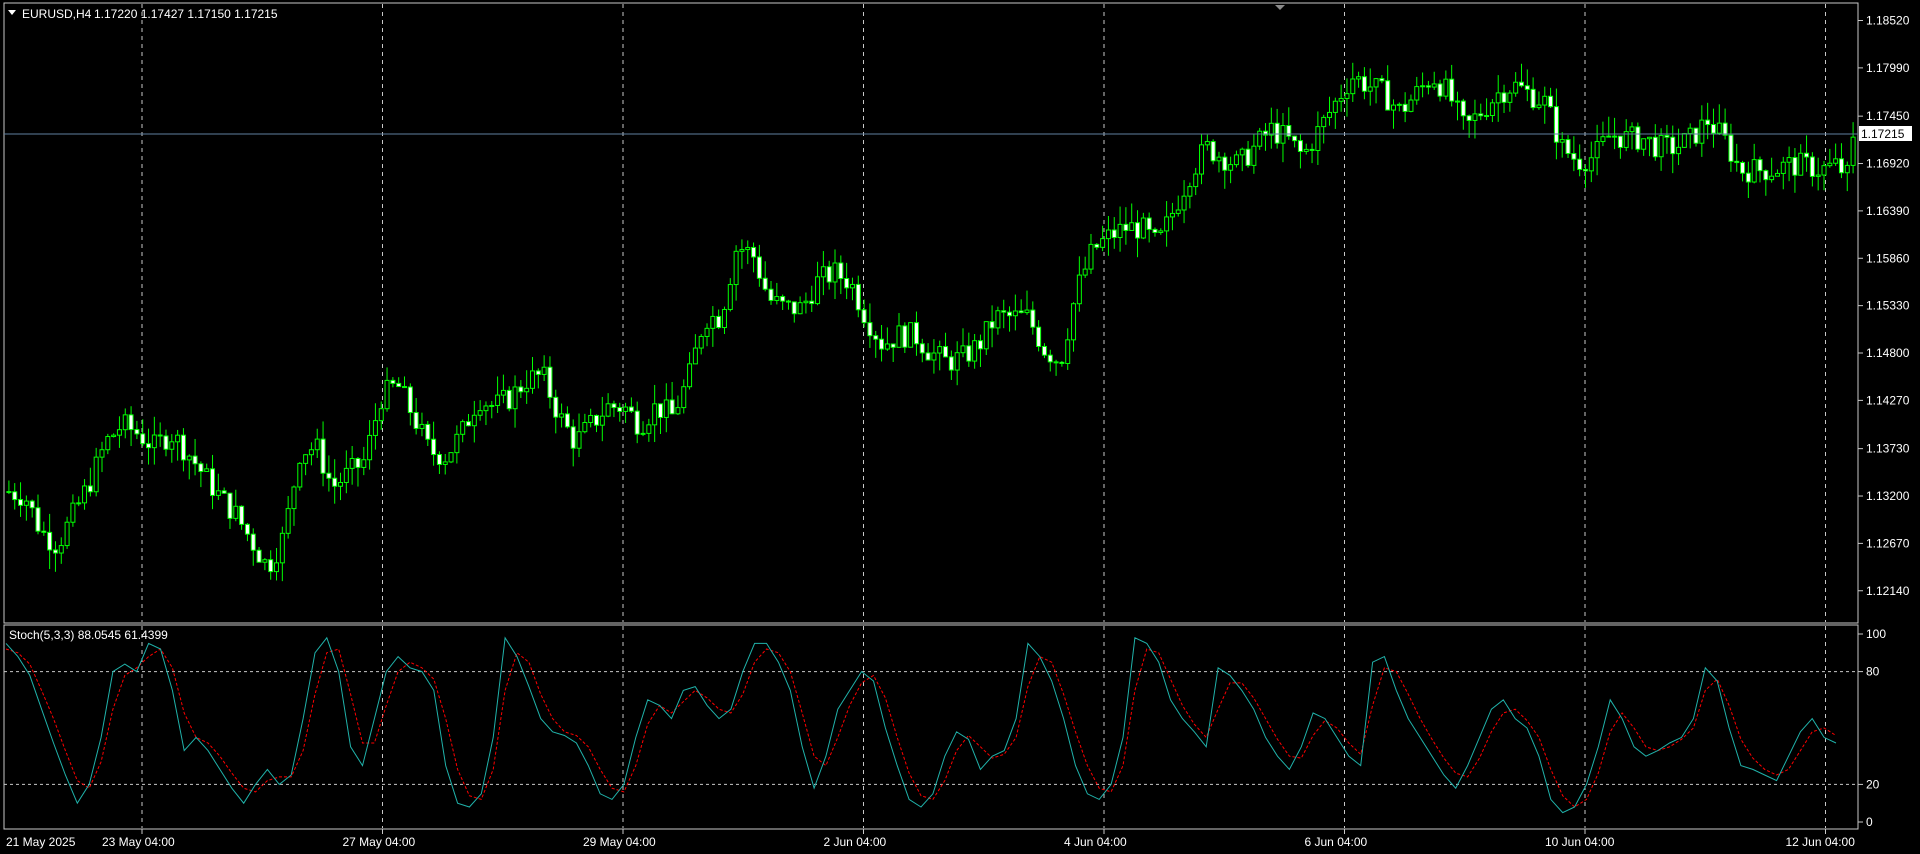  What do you see at coordinates (1888, 400) in the screenshot?
I see `price-tick-label: 1.14270` at bounding box center [1888, 400].